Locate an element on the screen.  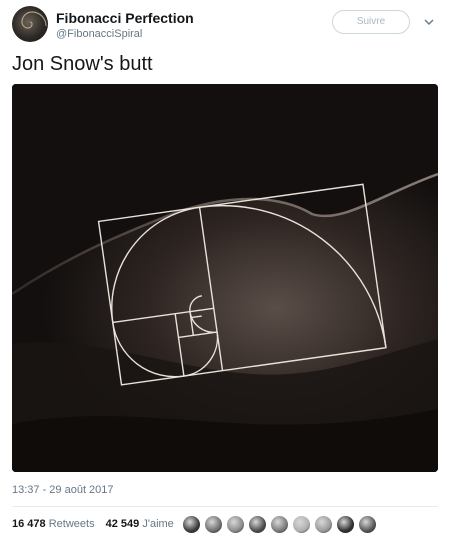
tweet-stats: 16 478 Retweets 42 549 J'aime is located at coordinates (97, 524).